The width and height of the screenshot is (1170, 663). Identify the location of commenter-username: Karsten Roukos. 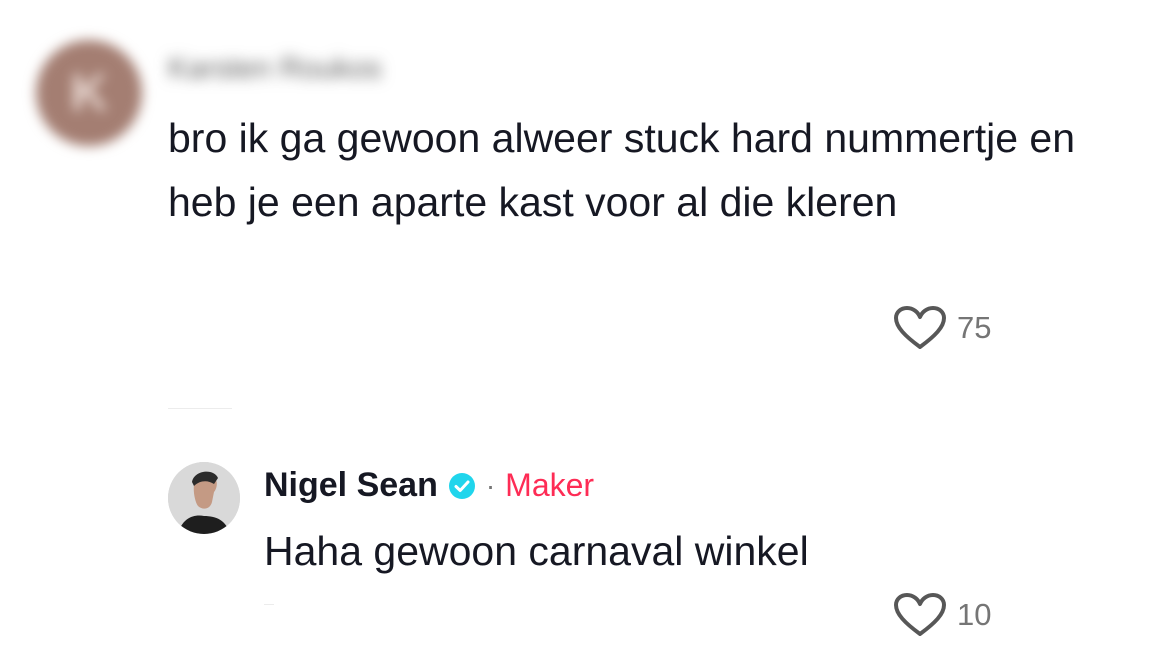
(274, 69).